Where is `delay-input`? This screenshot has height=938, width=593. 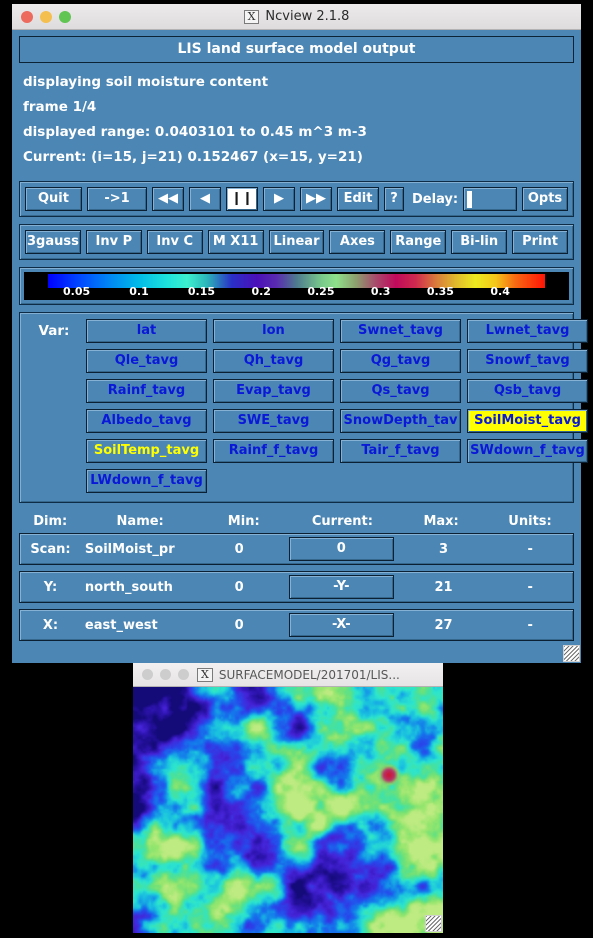 delay-input is located at coordinates (490, 199).